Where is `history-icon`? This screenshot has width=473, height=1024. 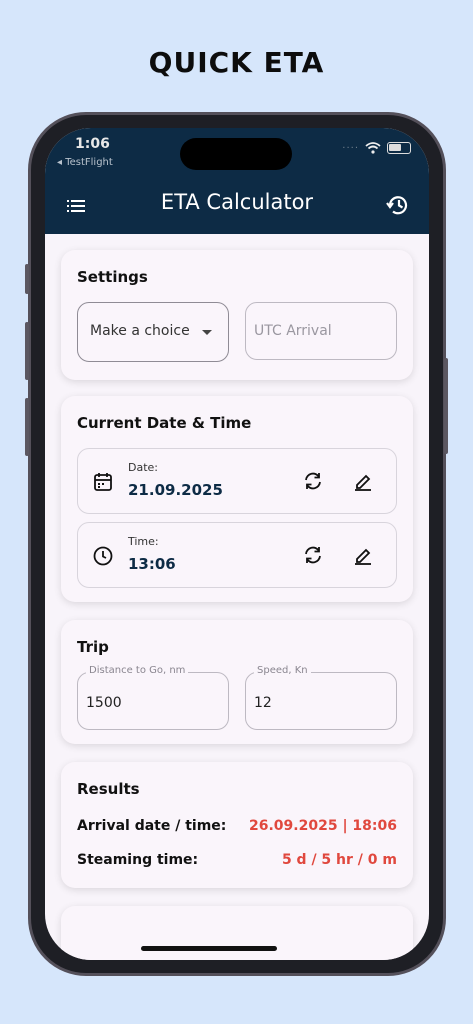
history-icon is located at coordinates (398, 205).